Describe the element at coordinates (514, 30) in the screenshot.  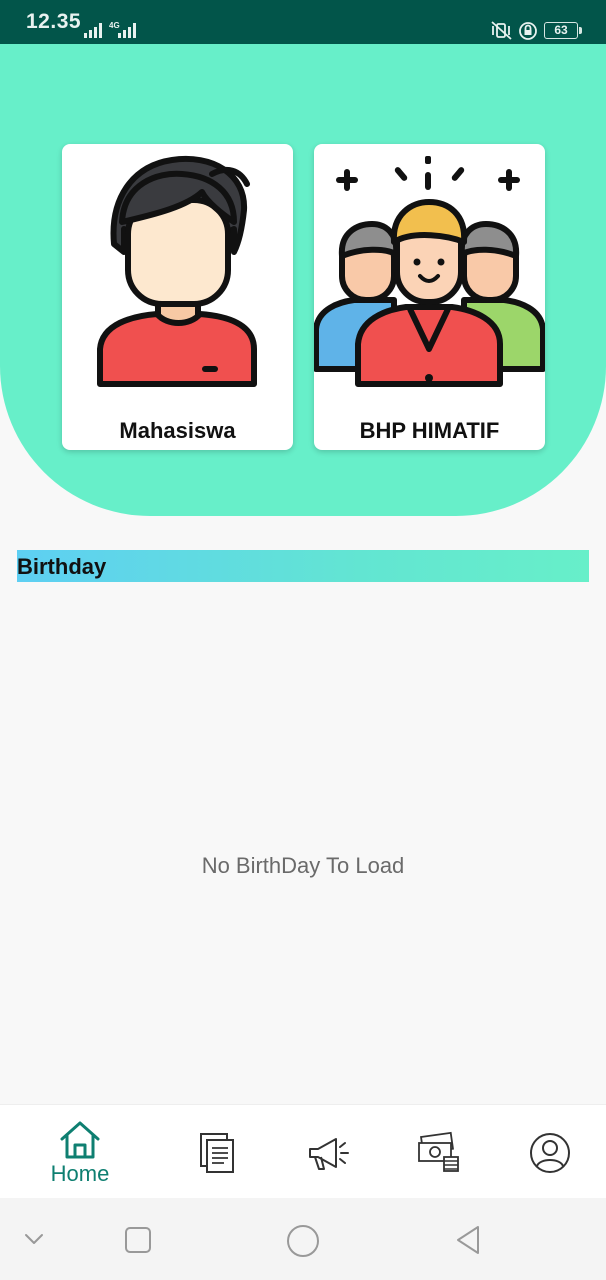
I see `status-icons` at that location.